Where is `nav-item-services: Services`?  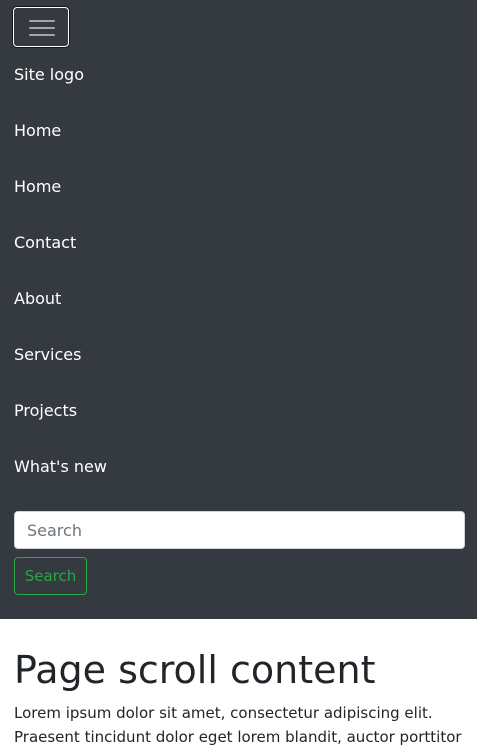 nav-item-services: Services is located at coordinates (60, 372).